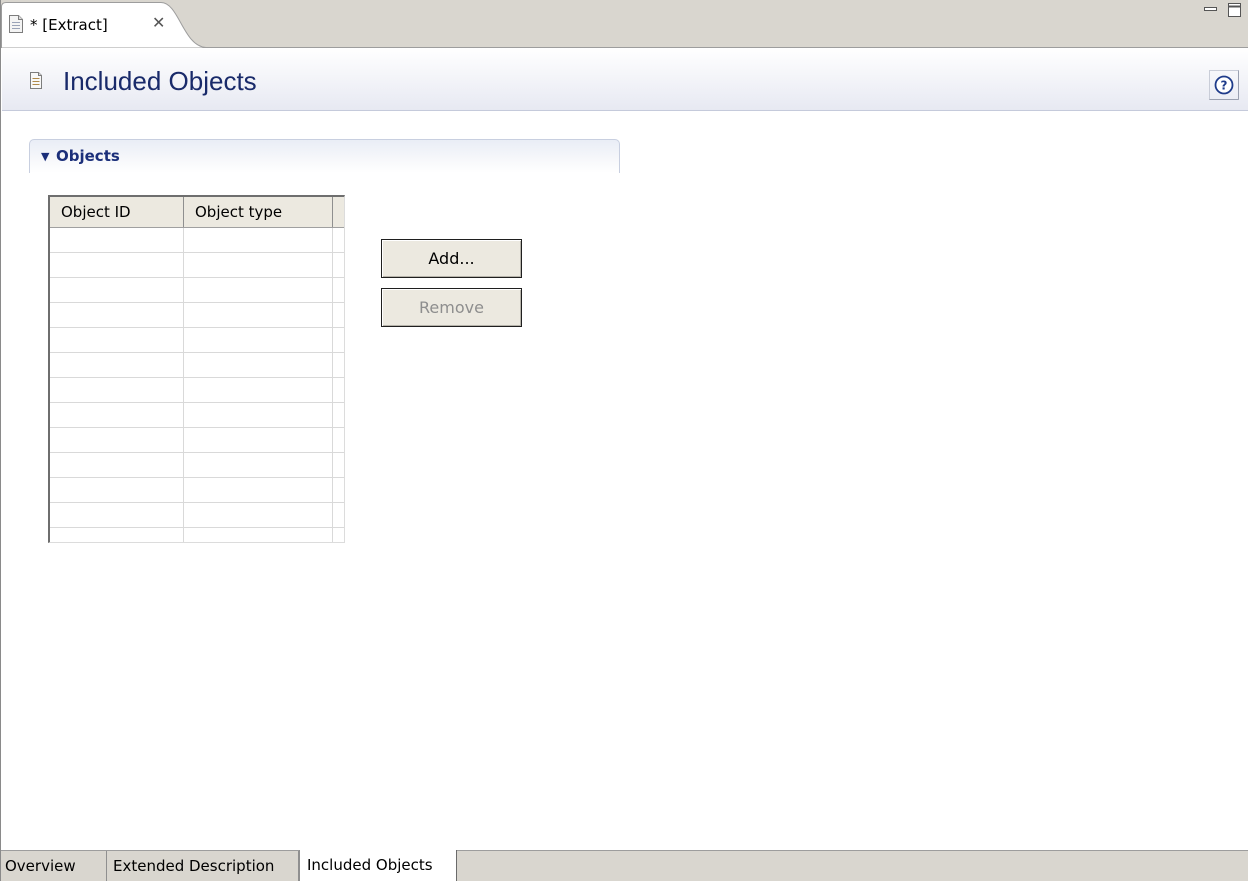 This screenshot has height=881, width=1248. Describe the element at coordinates (45, 156) in the screenshot. I see `expand-toggle-icon: ▼` at that location.